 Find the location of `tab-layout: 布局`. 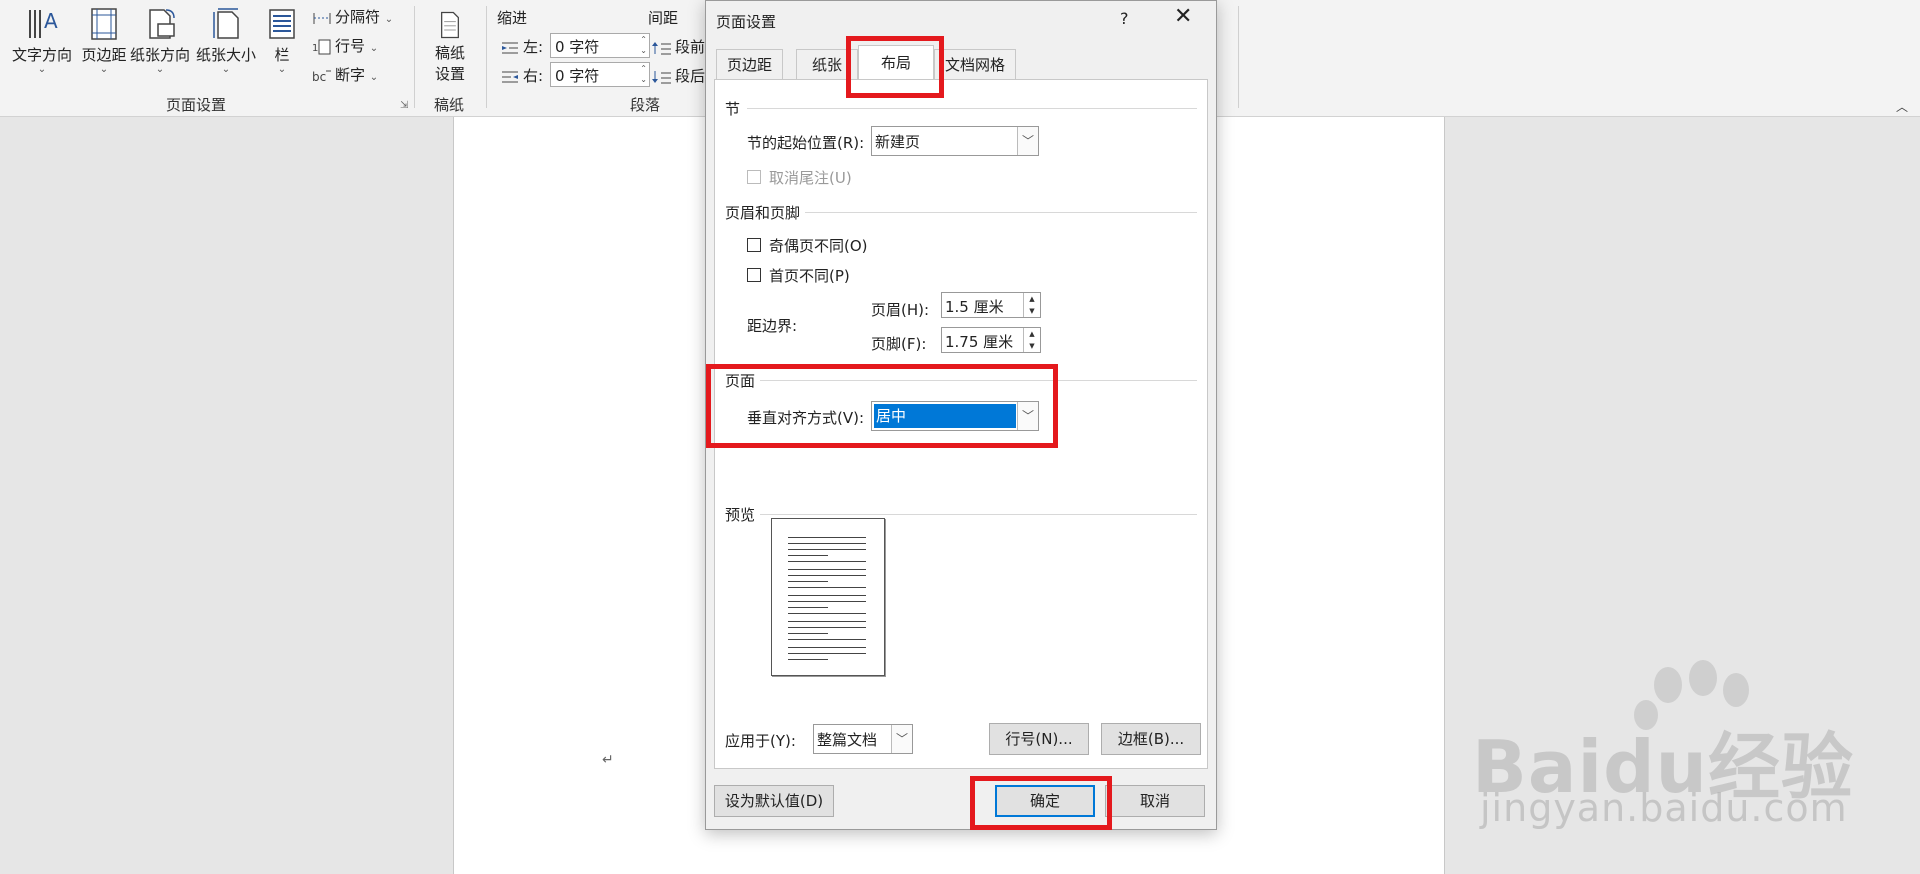

tab-layout: 布局 is located at coordinates (896, 62).